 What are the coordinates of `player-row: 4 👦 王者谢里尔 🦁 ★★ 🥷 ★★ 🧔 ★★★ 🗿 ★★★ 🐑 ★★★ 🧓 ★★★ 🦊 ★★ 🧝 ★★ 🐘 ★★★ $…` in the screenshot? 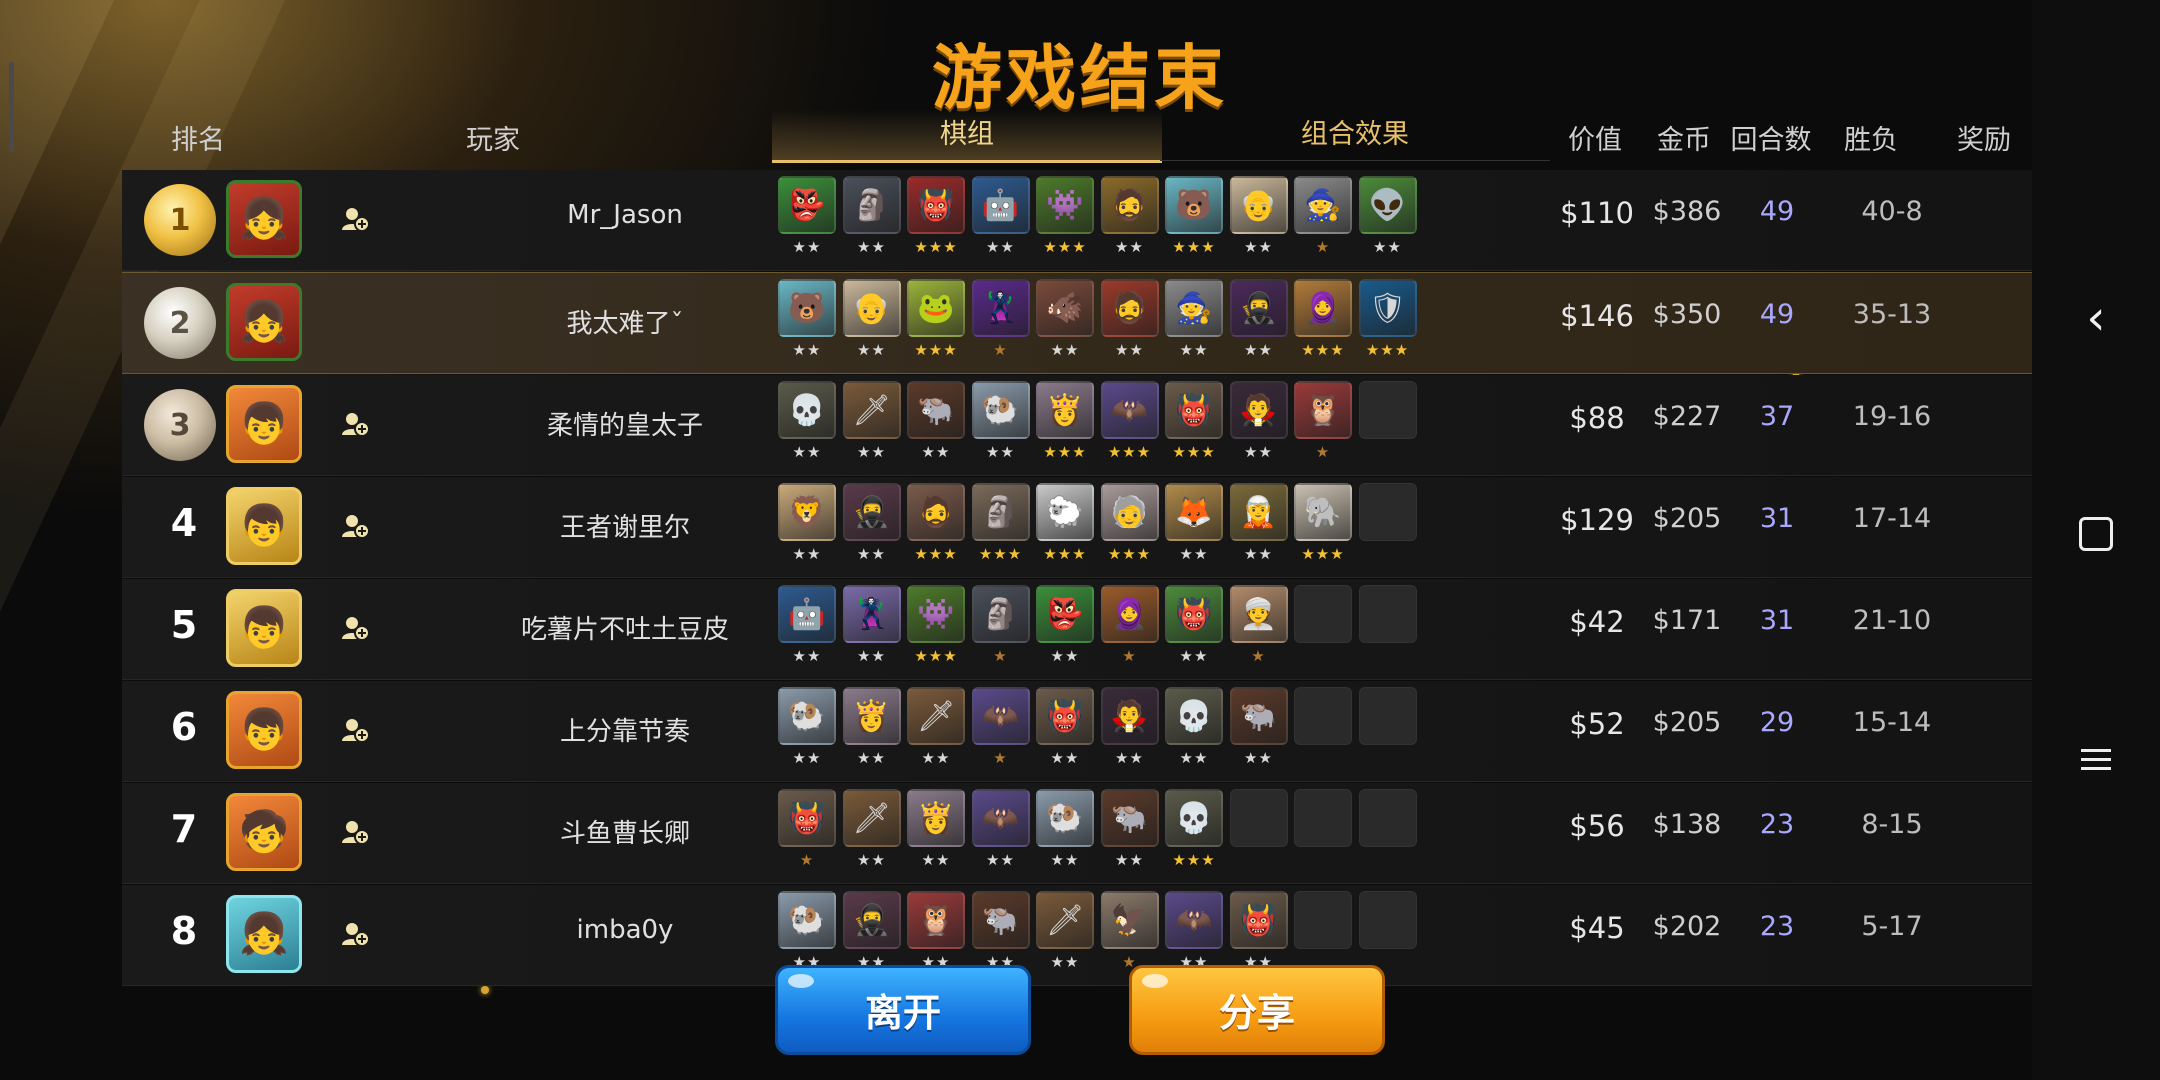 It's located at (1078, 527).